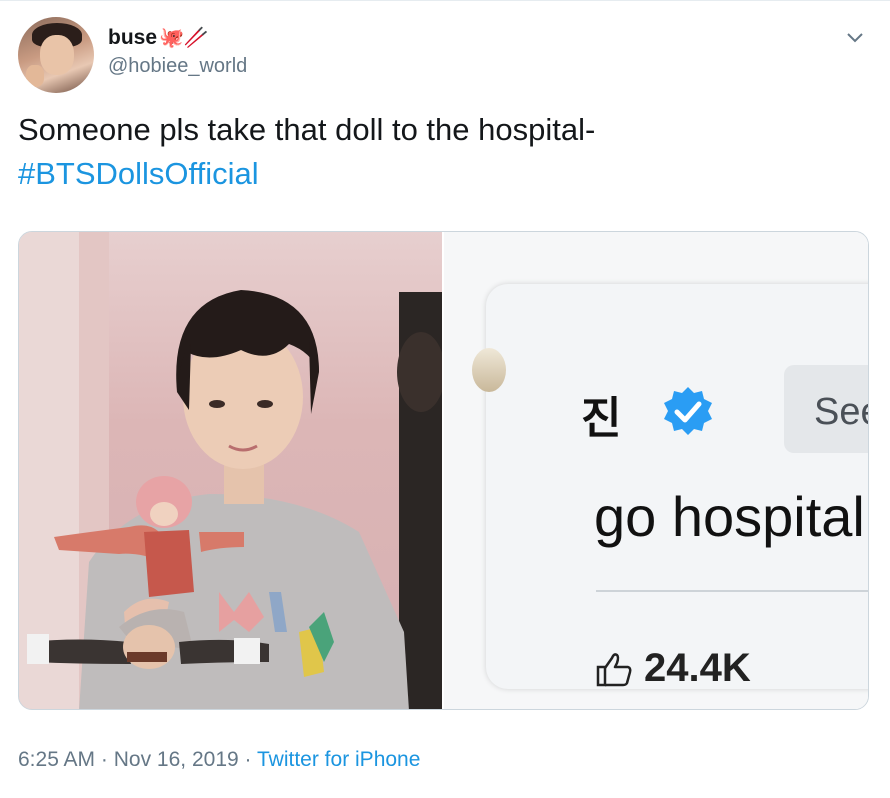 This screenshot has width=890, height=798. What do you see at coordinates (855, 37) in the screenshot?
I see `chevron-down-icon` at bounding box center [855, 37].